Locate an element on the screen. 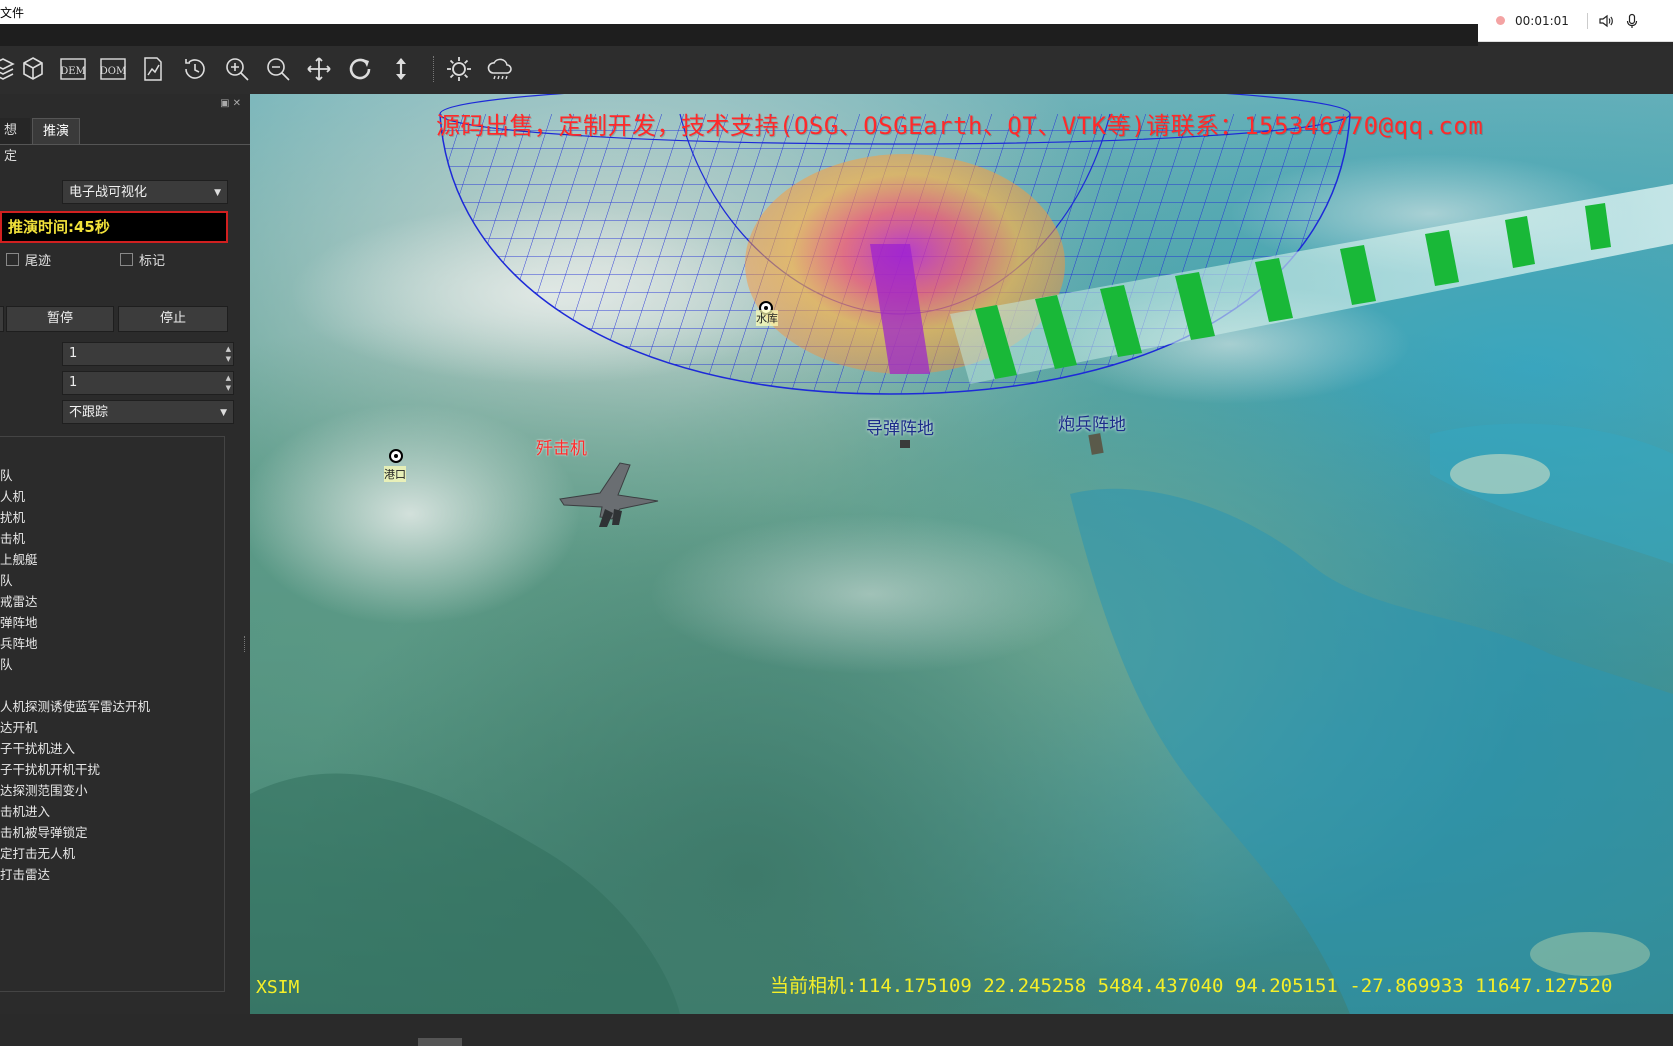 The width and height of the screenshot is (1673, 1046). speed-spinbox: 1 ▲ ▼ is located at coordinates (148, 354).